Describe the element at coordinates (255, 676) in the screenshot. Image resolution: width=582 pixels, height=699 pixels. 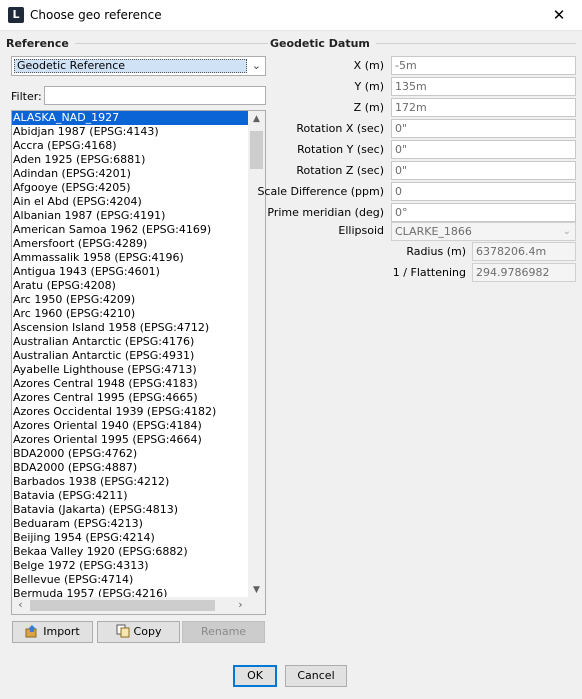
I see `ok-button: OK` at that location.